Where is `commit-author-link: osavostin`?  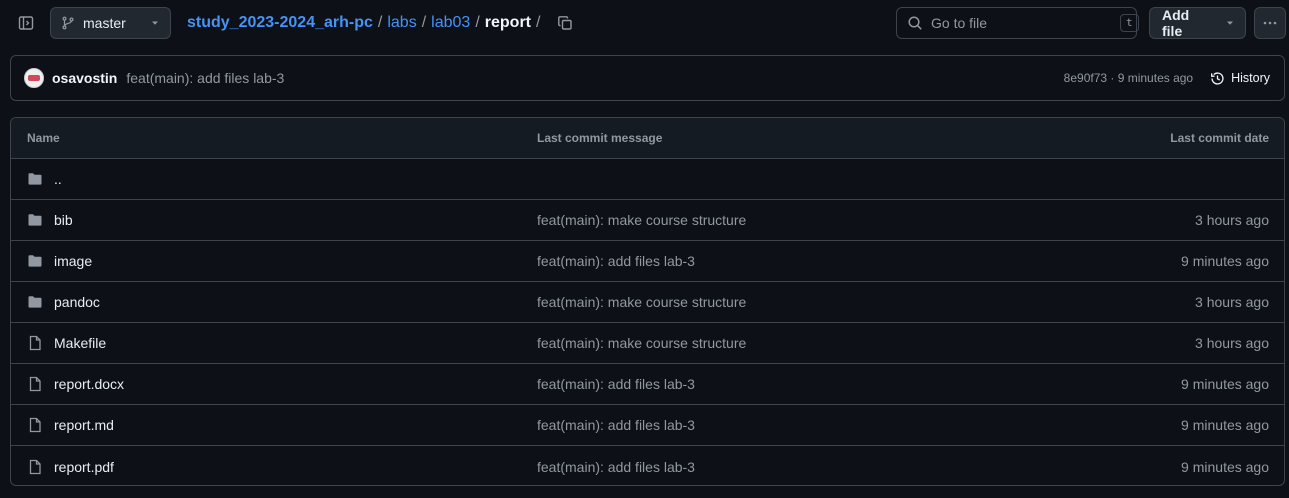
commit-author-link: osavostin is located at coordinates (84, 78).